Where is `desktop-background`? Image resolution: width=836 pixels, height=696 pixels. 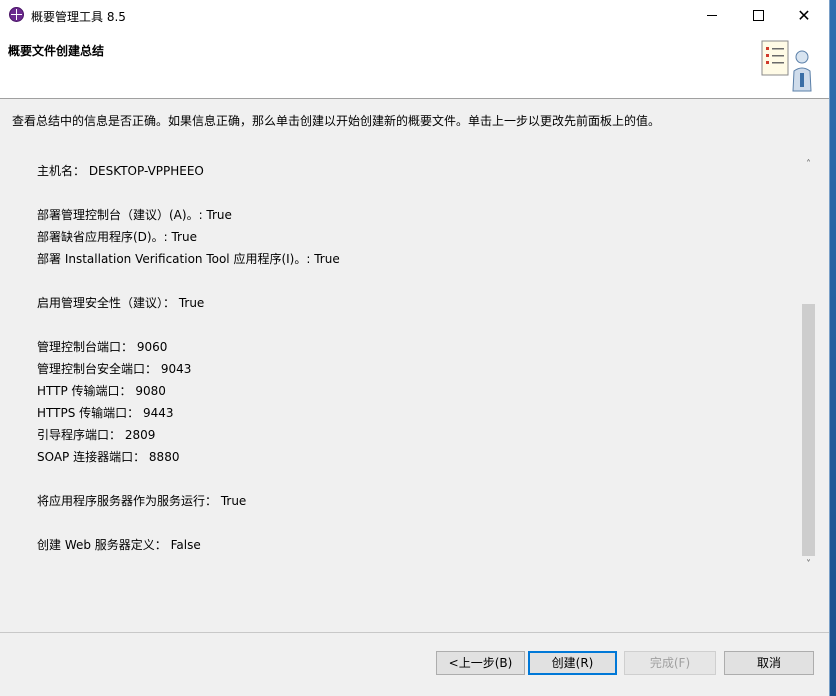 desktop-background is located at coordinates (833, 348).